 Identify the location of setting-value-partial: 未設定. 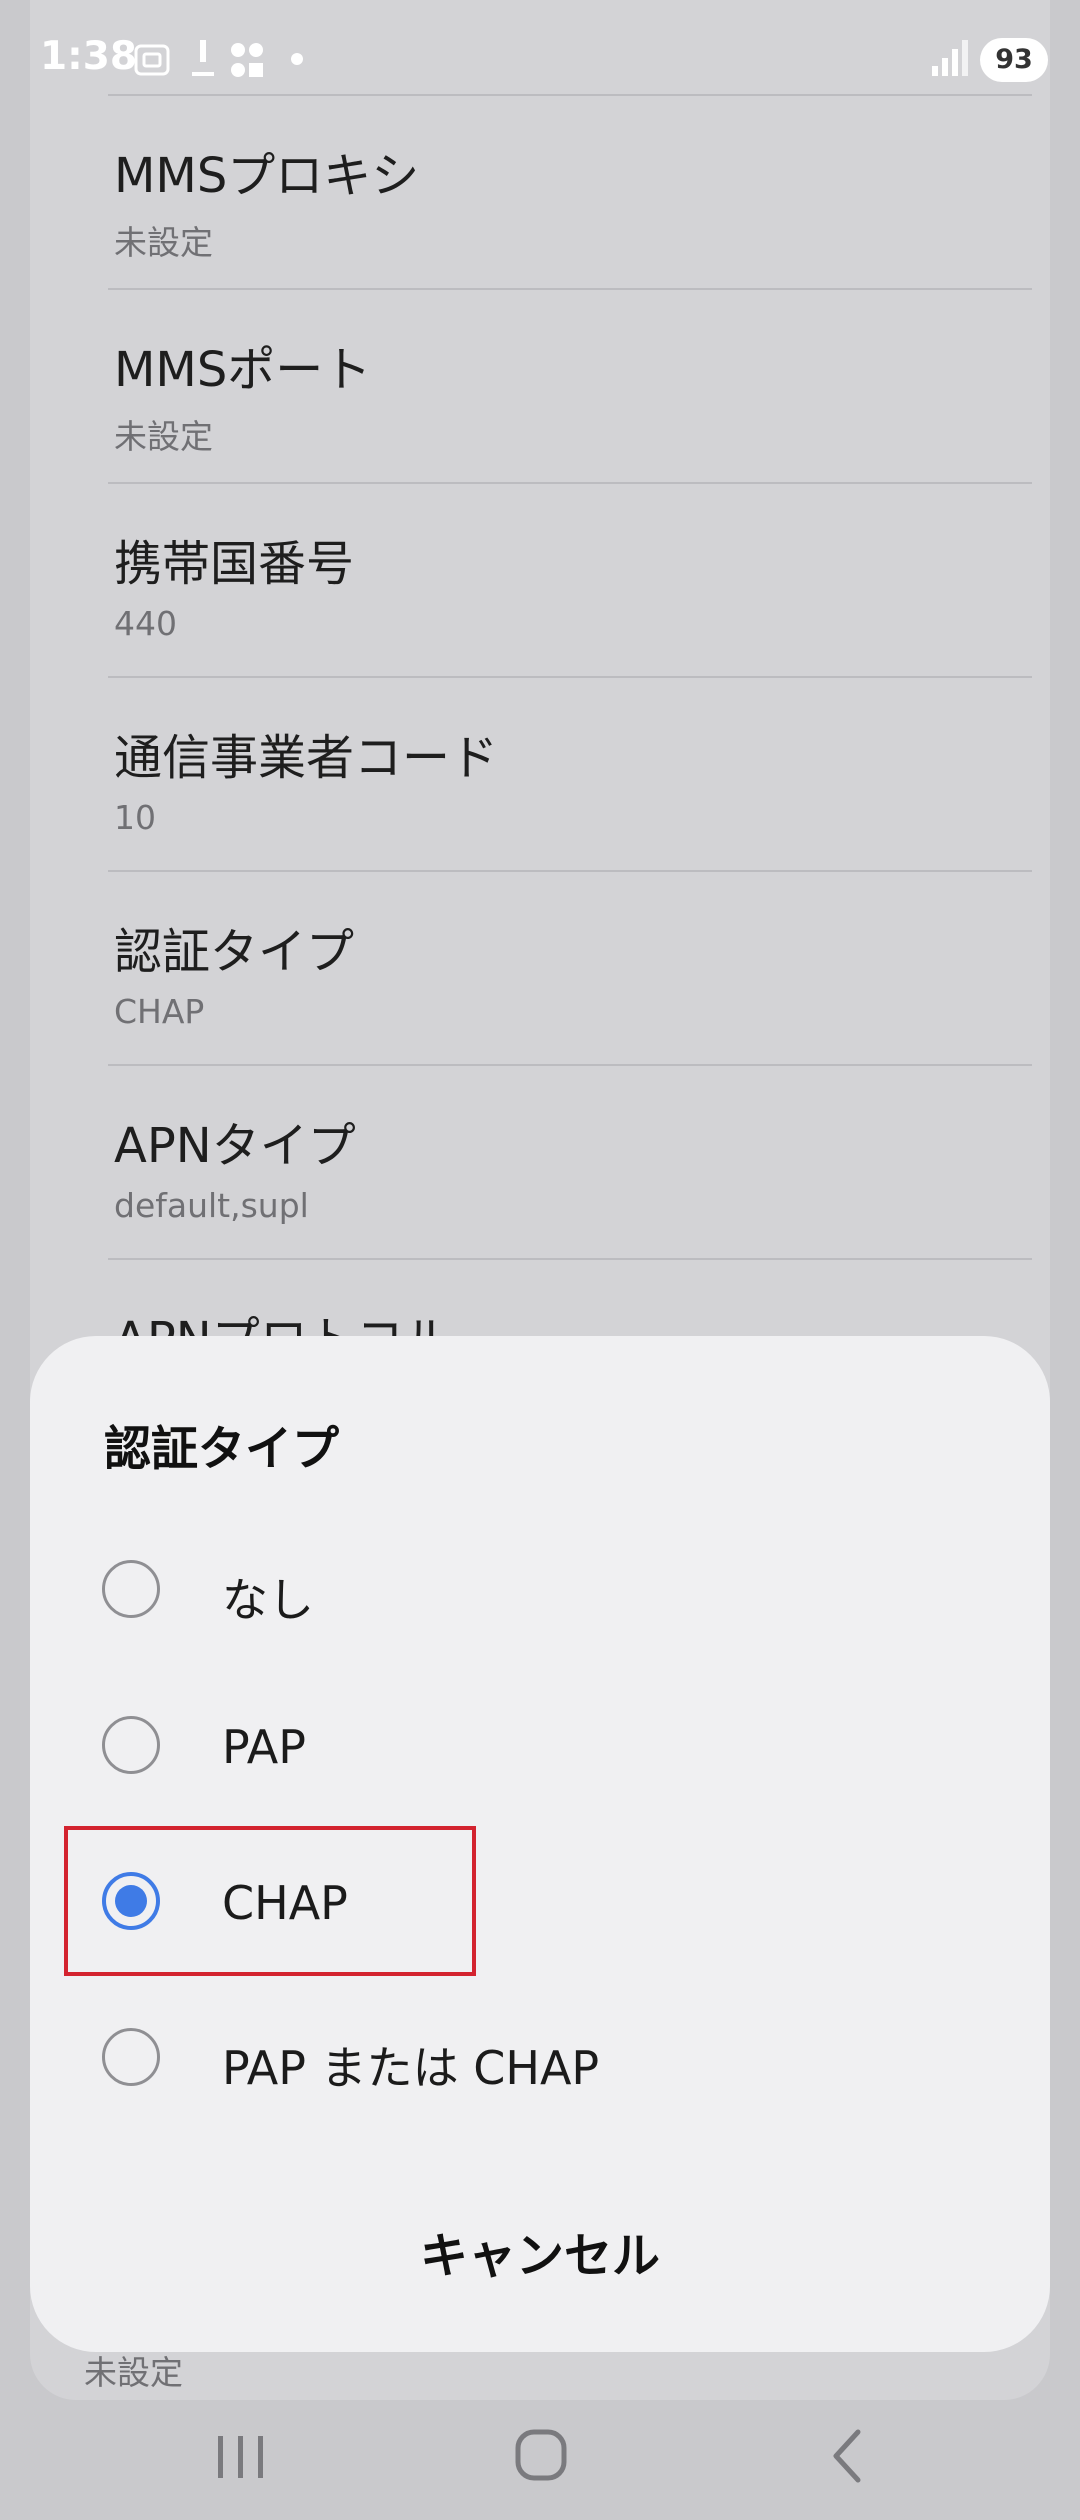
(133, 2372).